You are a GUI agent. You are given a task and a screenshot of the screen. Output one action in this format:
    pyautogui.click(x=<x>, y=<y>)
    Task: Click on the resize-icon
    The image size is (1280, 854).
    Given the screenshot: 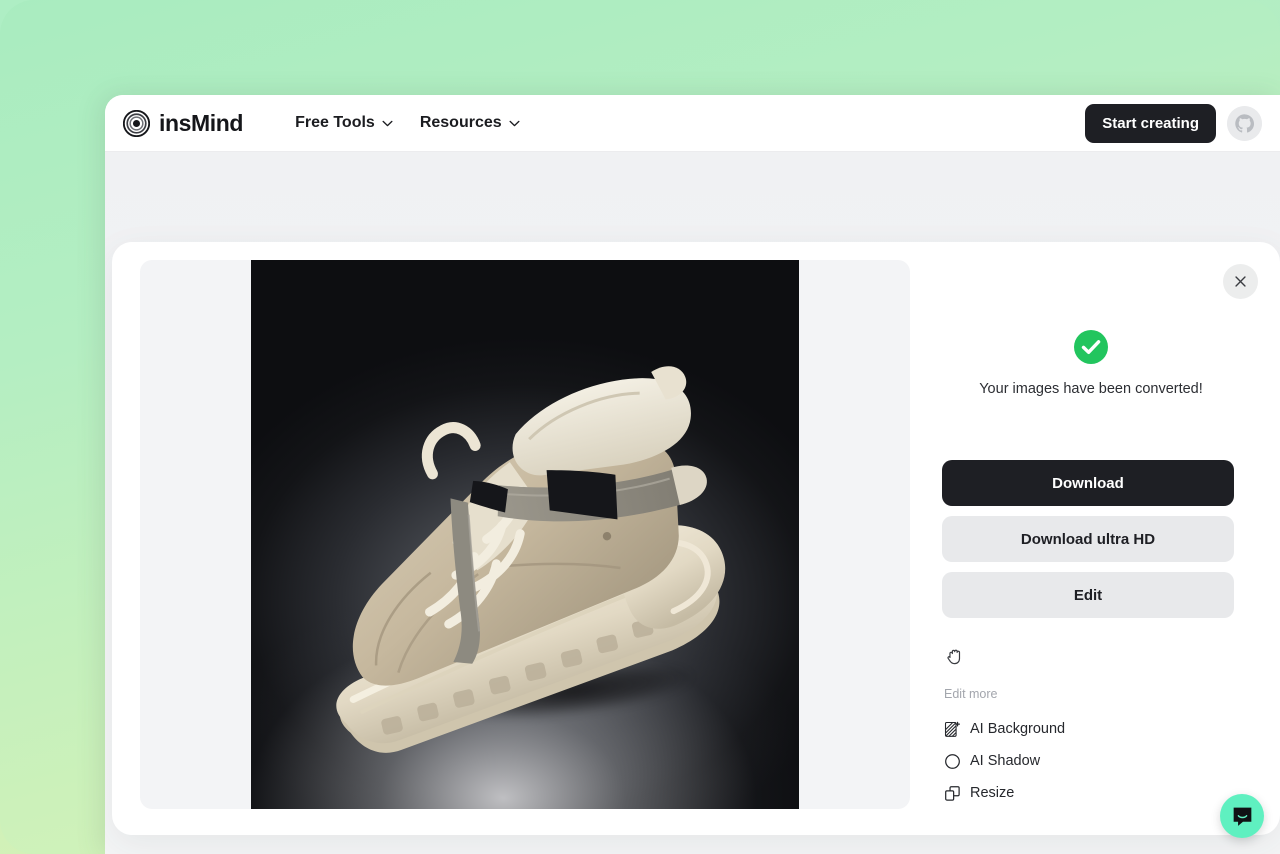 What is the action you would take?
    pyautogui.click(x=952, y=793)
    